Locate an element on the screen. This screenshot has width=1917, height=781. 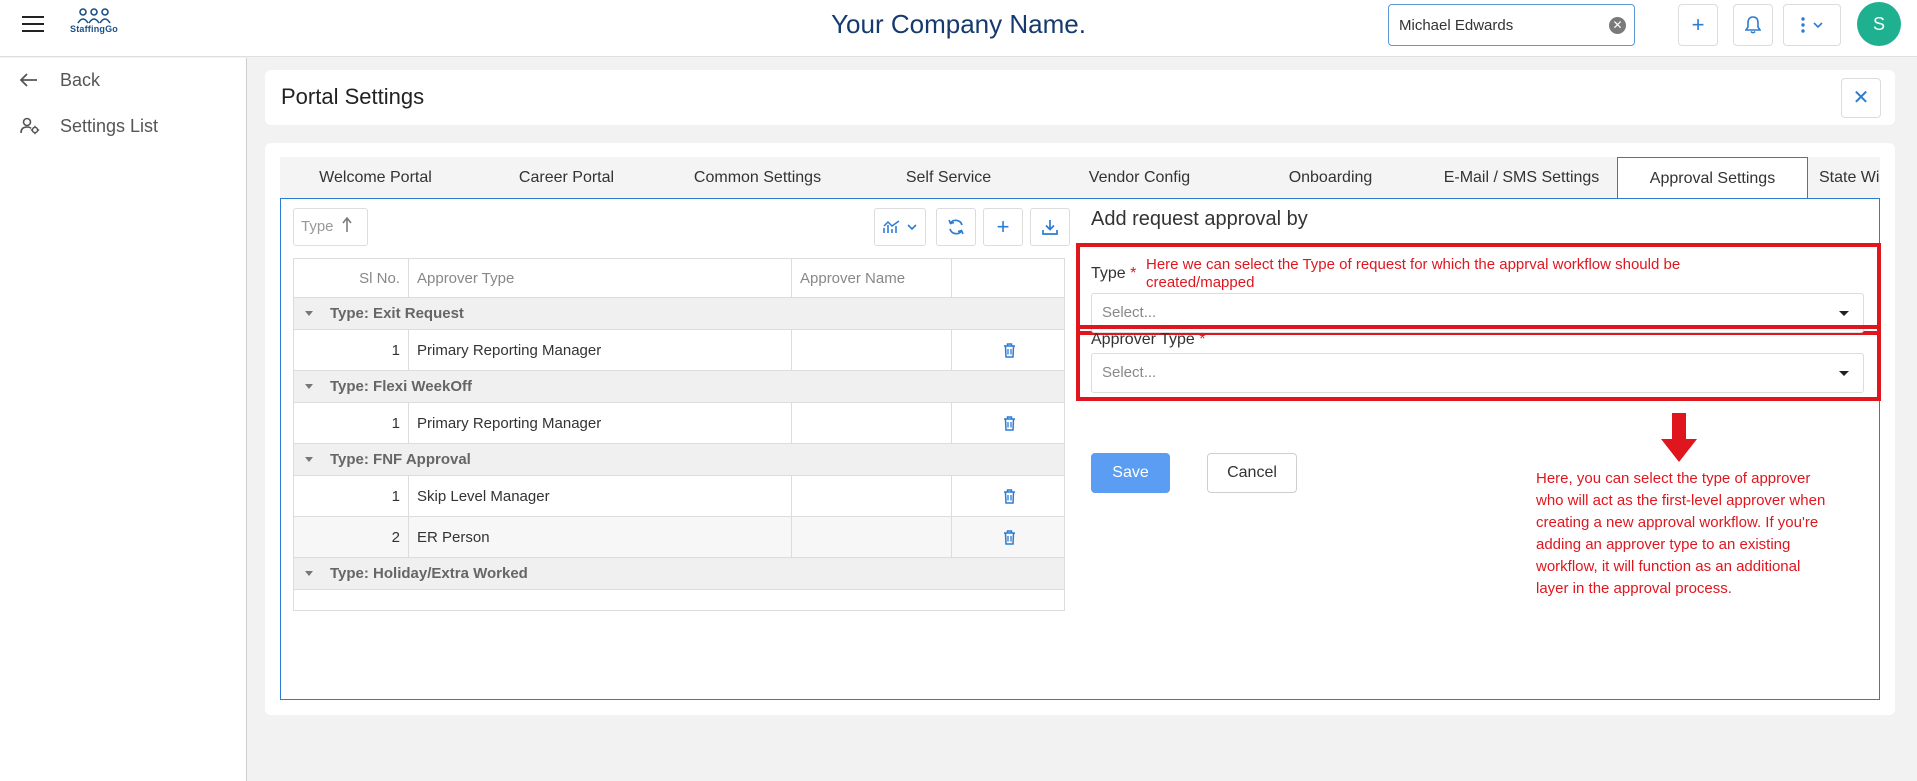
back-link: Back is located at coordinates (60, 80).